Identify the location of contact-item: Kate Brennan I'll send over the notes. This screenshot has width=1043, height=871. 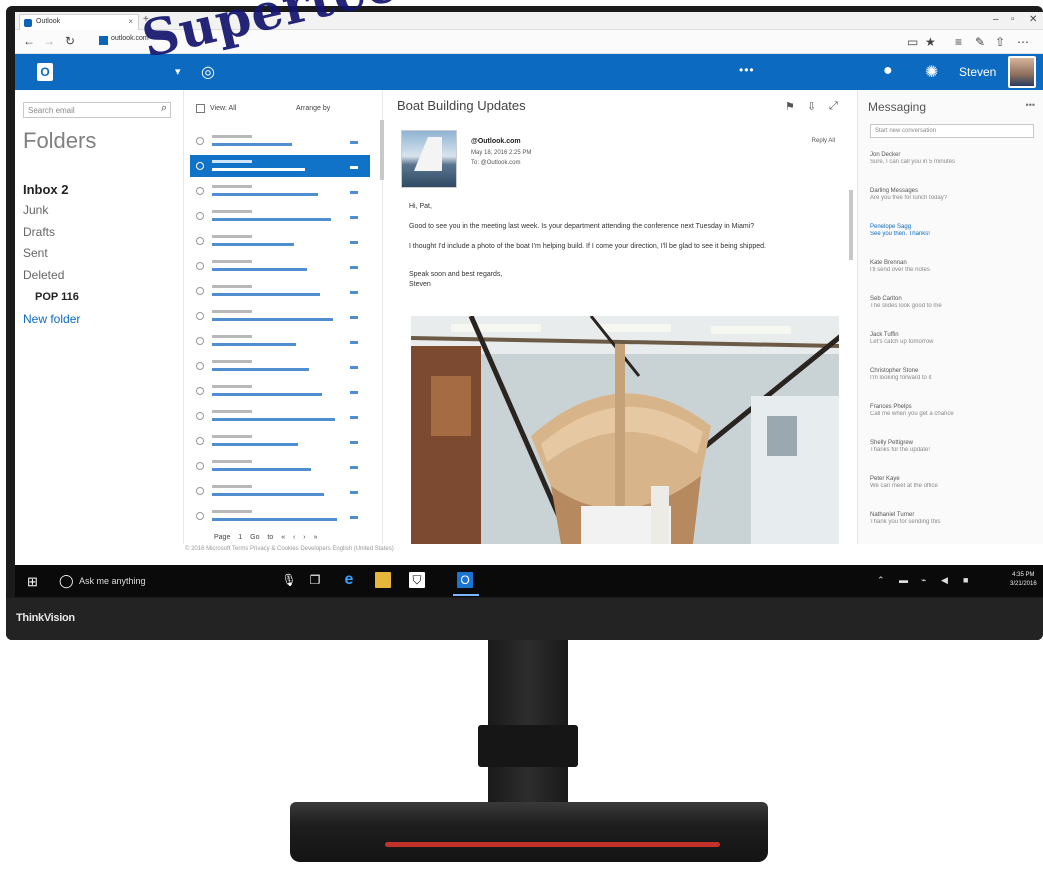
(950, 266).